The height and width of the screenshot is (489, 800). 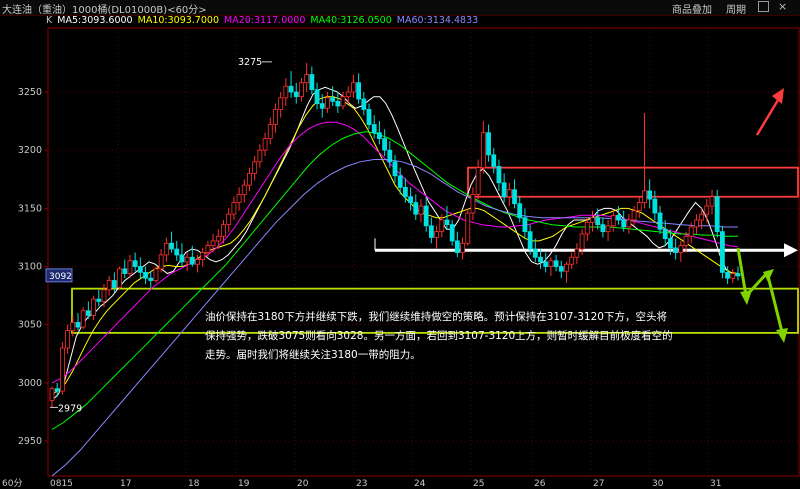 I want to click on x-tick-label: 26, so click(x=540, y=484).